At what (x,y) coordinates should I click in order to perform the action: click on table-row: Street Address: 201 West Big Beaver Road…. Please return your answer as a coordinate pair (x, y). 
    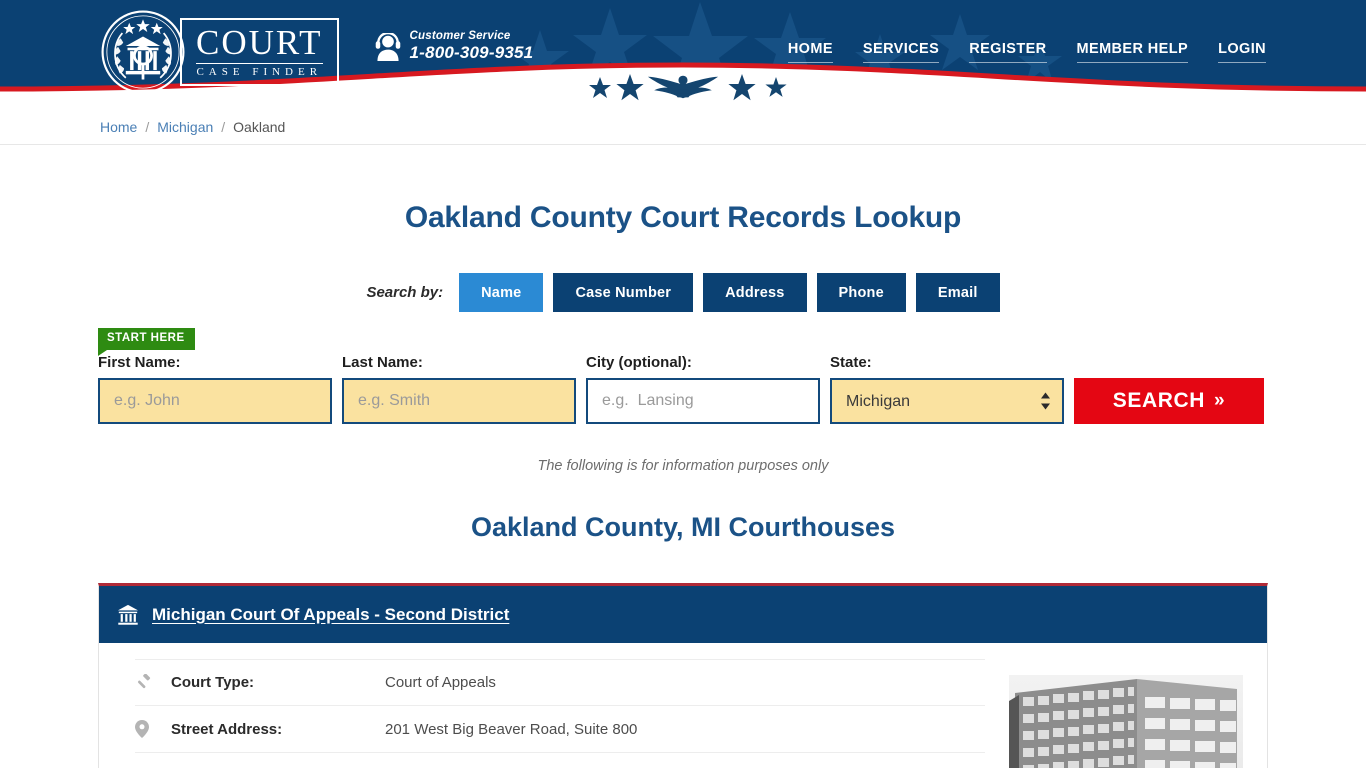
    Looking at the image, I should click on (560, 729).